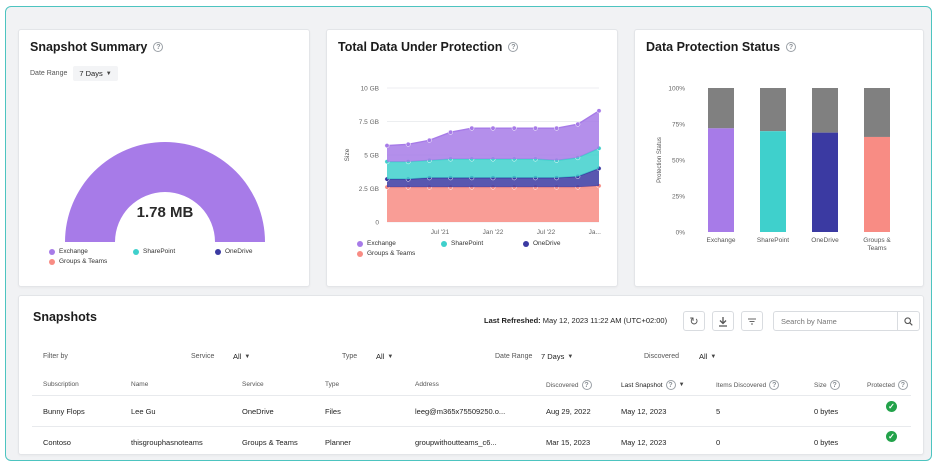  What do you see at coordinates (827, 385) in the screenshot?
I see `col-size: Size?` at bounding box center [827, 385].